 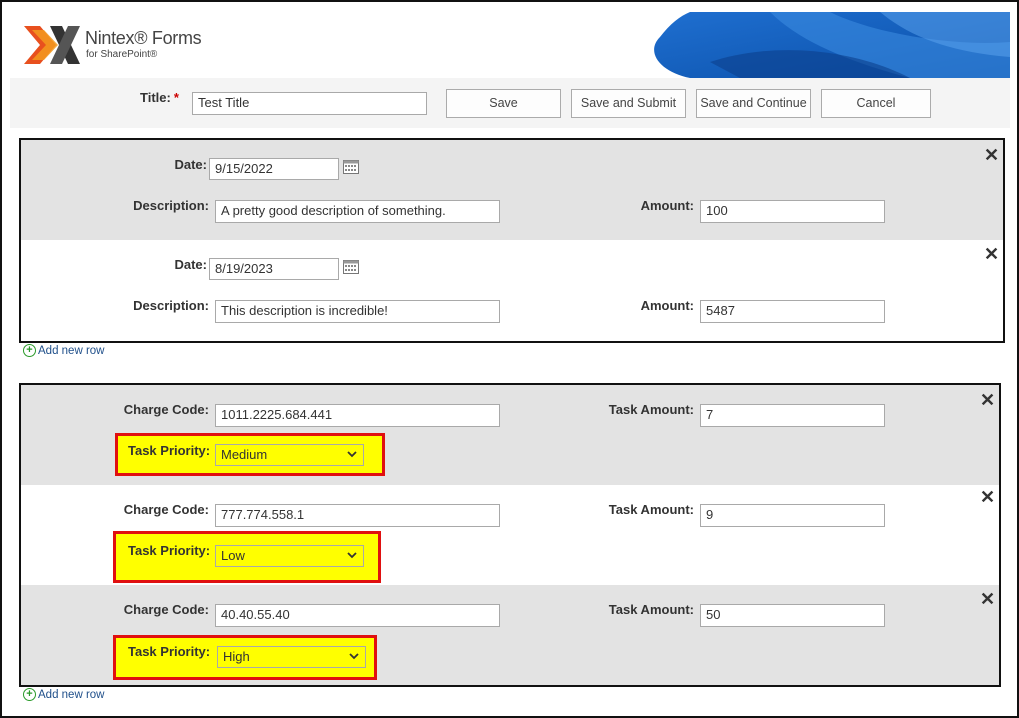 What do you see at coordinates (357, 211) in the screenshot?
I see `description-input: A pretty good description of something.` at bounding box center [357, 211].